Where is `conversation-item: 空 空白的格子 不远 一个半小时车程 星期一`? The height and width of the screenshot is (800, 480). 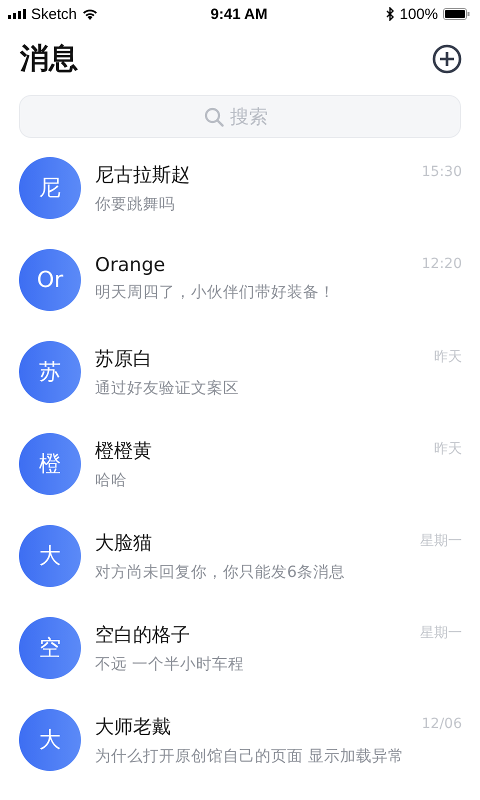
conversation-item: 空 空白的格子 不远 一个半小时车程 星期一 is located at coordinates (240, 648).